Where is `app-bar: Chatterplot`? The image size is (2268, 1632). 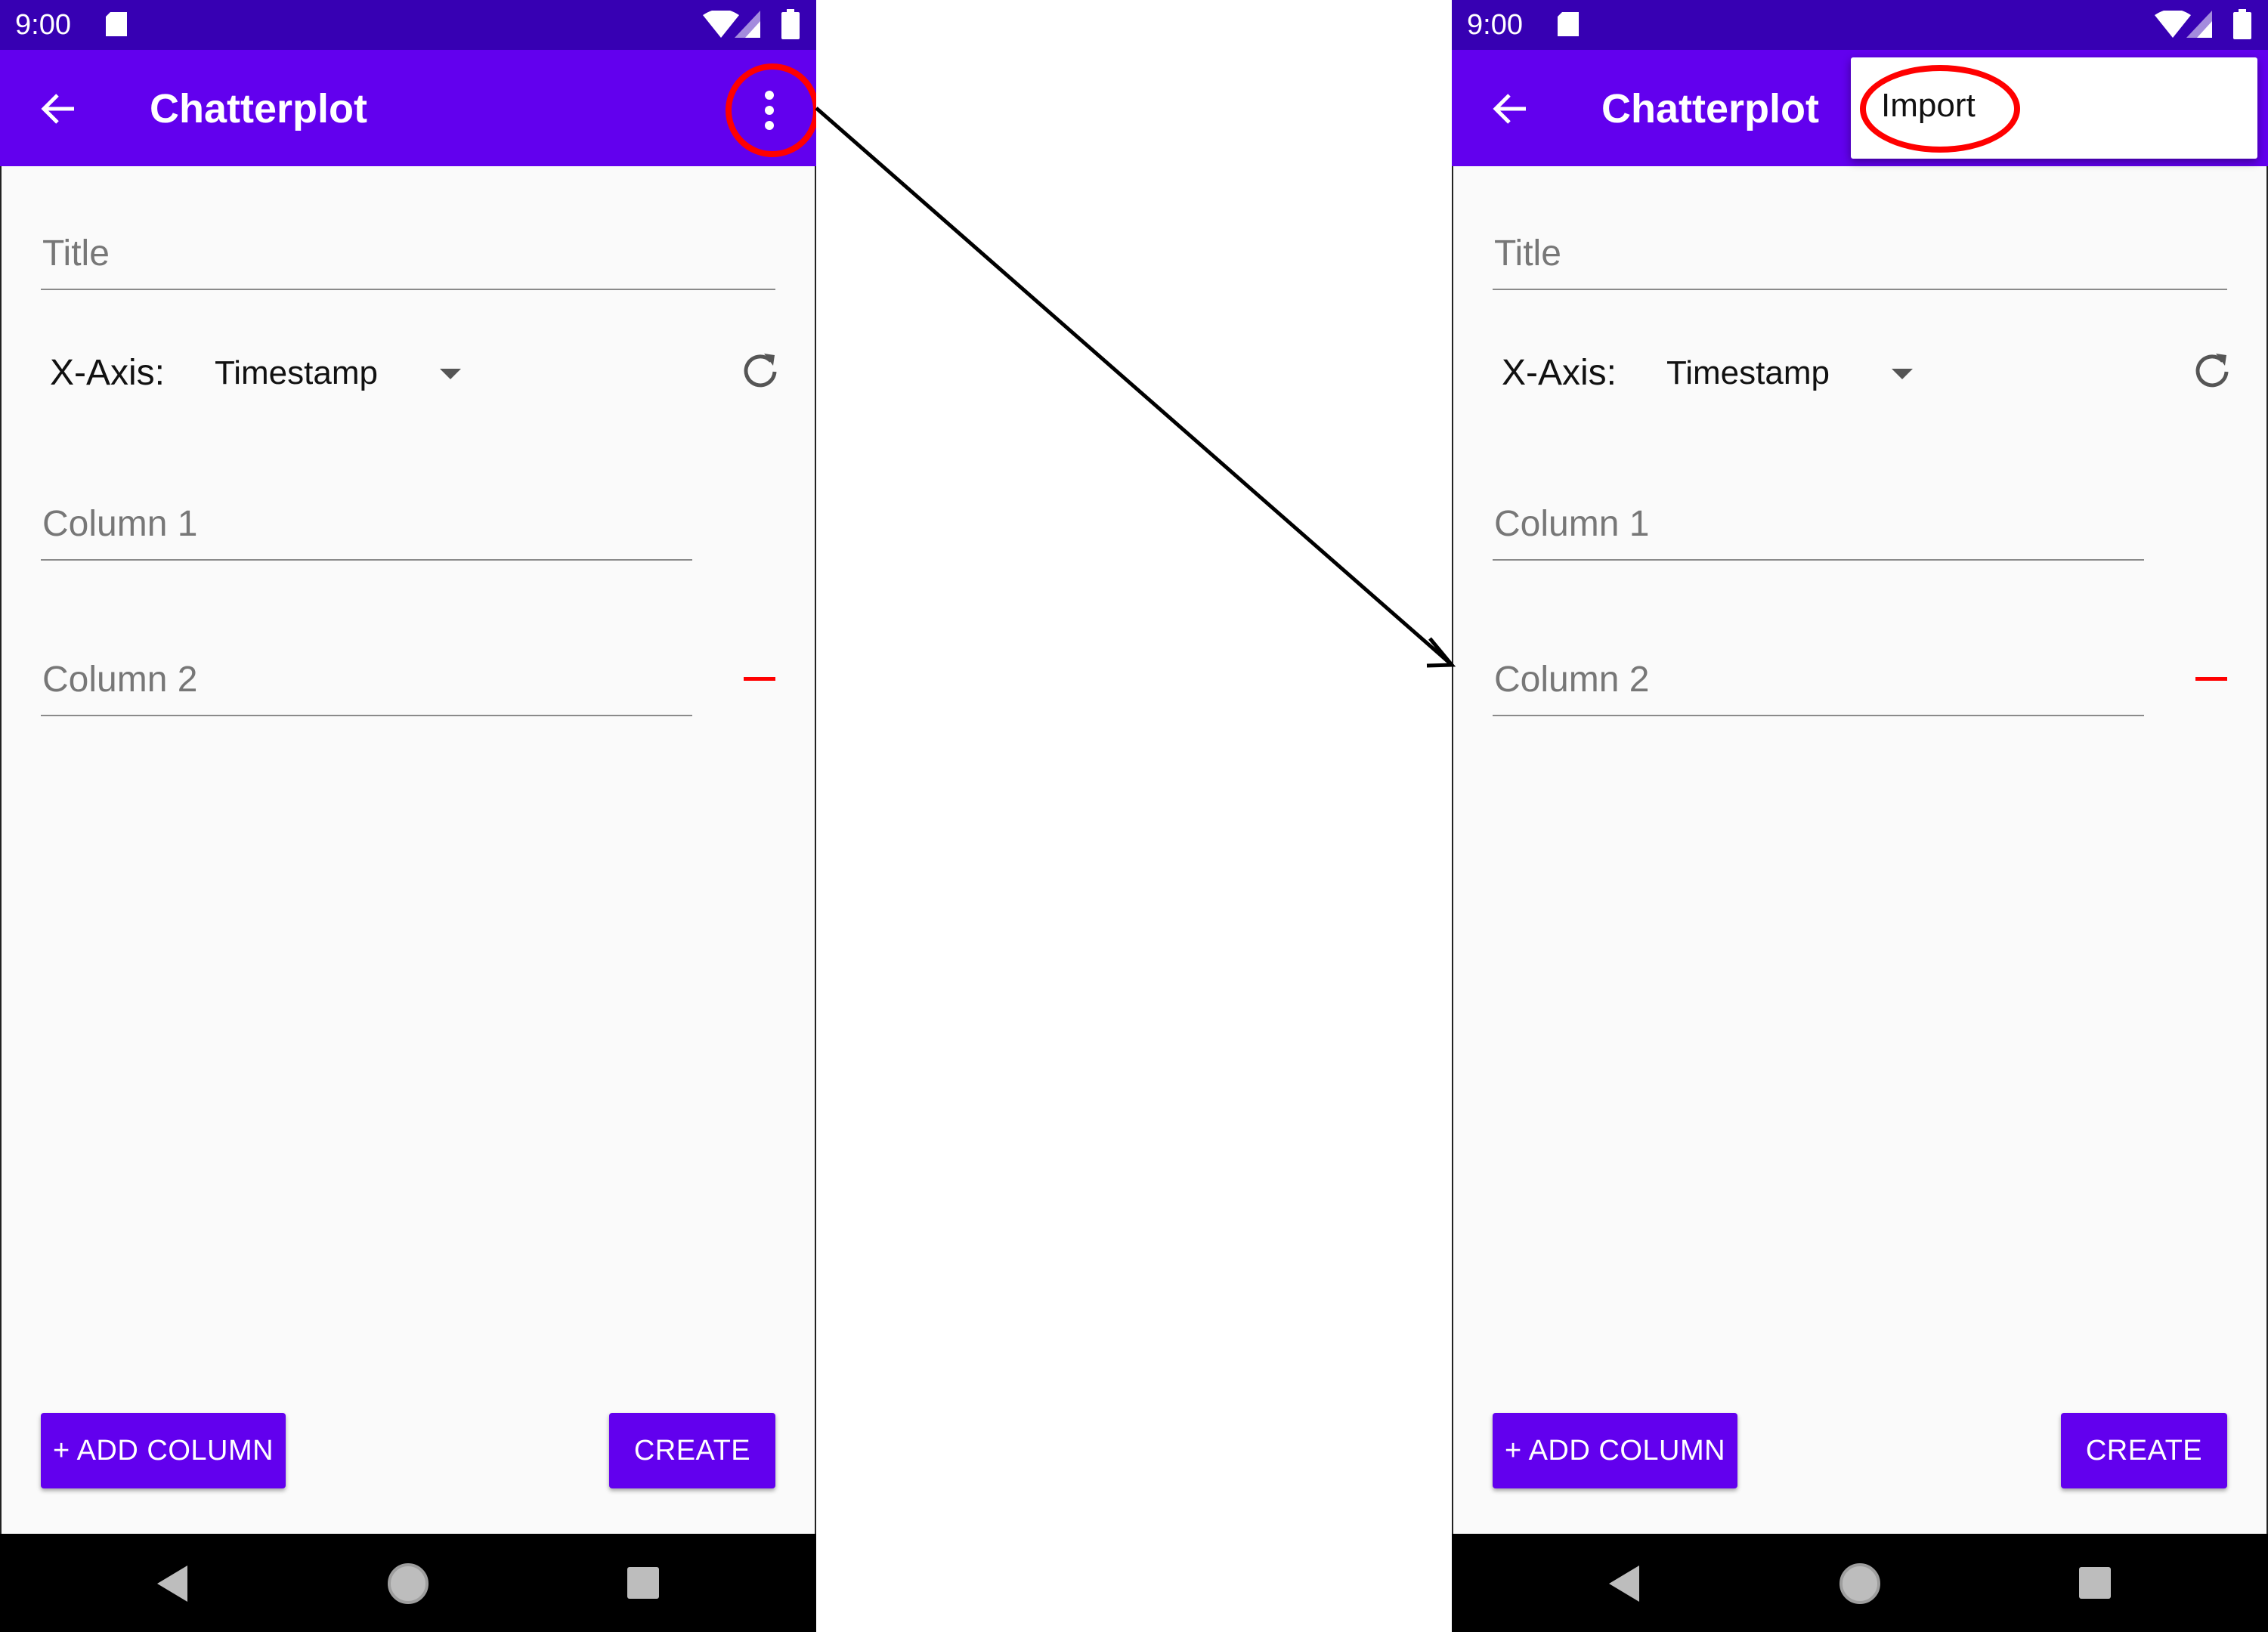
app-bar: Chatterplot is located at coordinates (408, 108).